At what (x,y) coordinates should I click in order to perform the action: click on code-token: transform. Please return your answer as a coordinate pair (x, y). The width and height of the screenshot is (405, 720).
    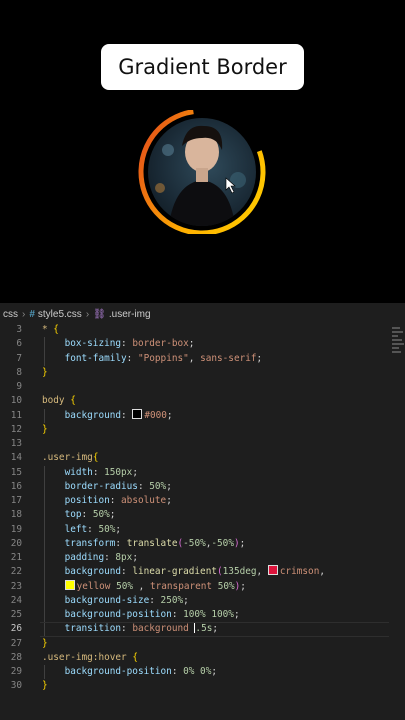
    Looking at the image, I should click on (90, 543).